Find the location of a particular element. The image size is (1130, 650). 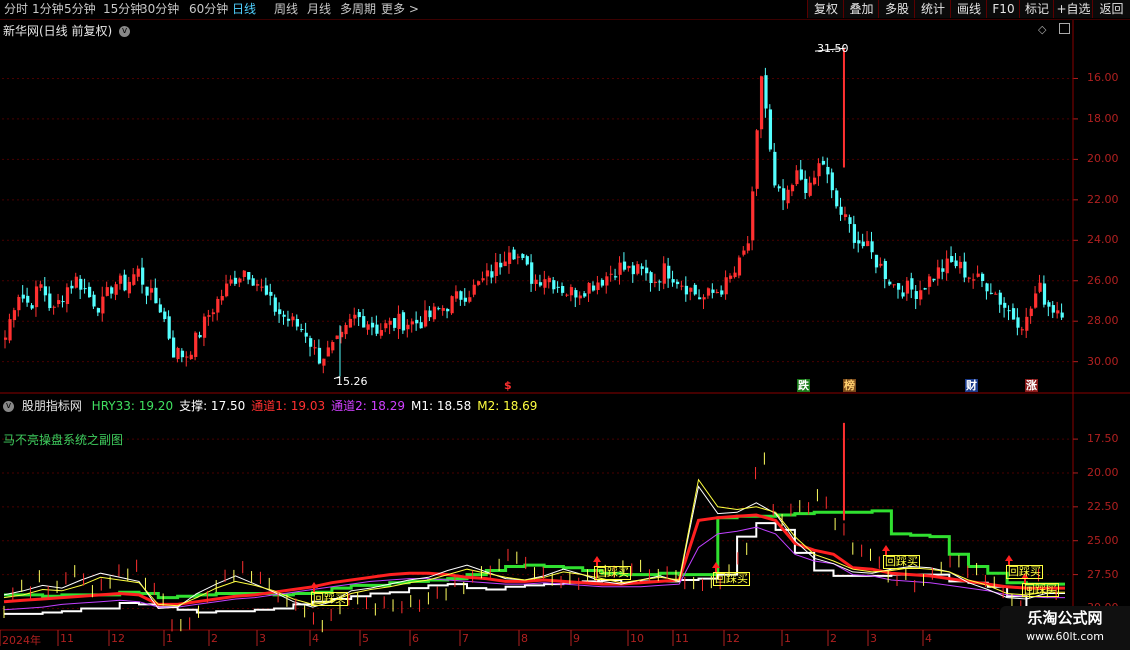

diamond-icon: ◇ is located at coordinates (1042, 29).